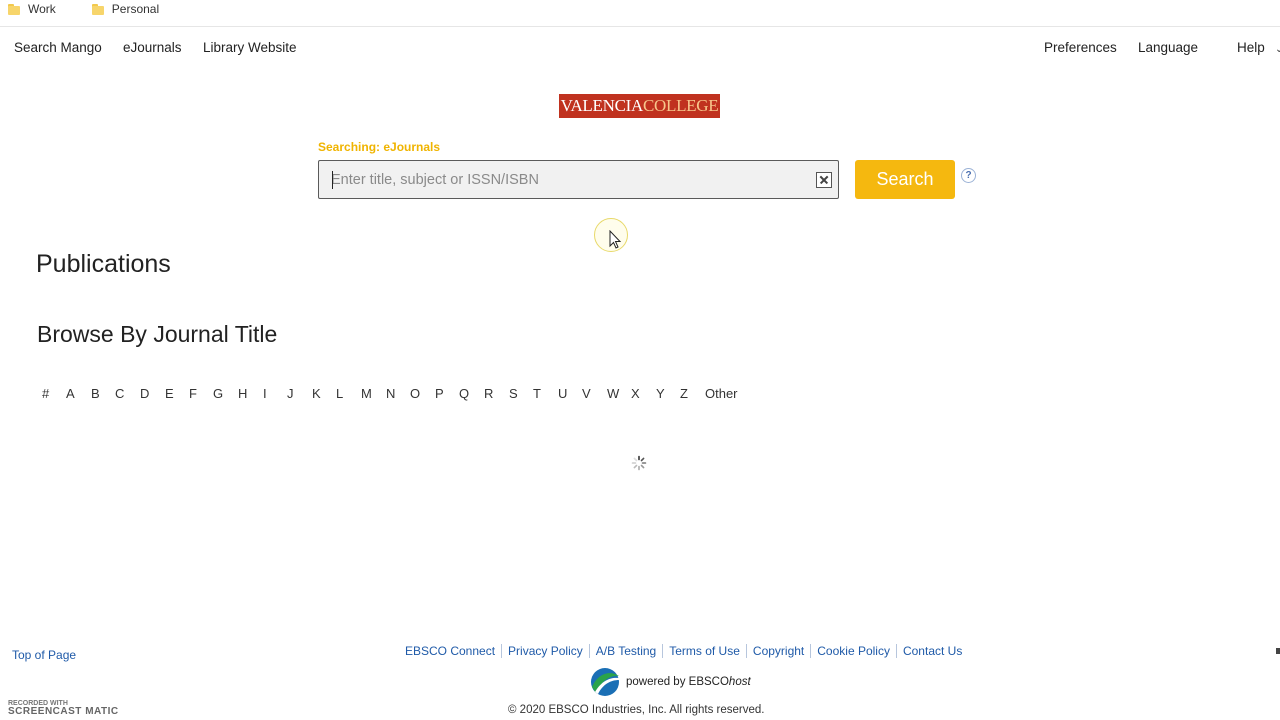 The height and width of the screenshot is (720, 1280). Describe the element at coordinates (639, 463) in the screenshot. I see `spinner-icon` at that location.